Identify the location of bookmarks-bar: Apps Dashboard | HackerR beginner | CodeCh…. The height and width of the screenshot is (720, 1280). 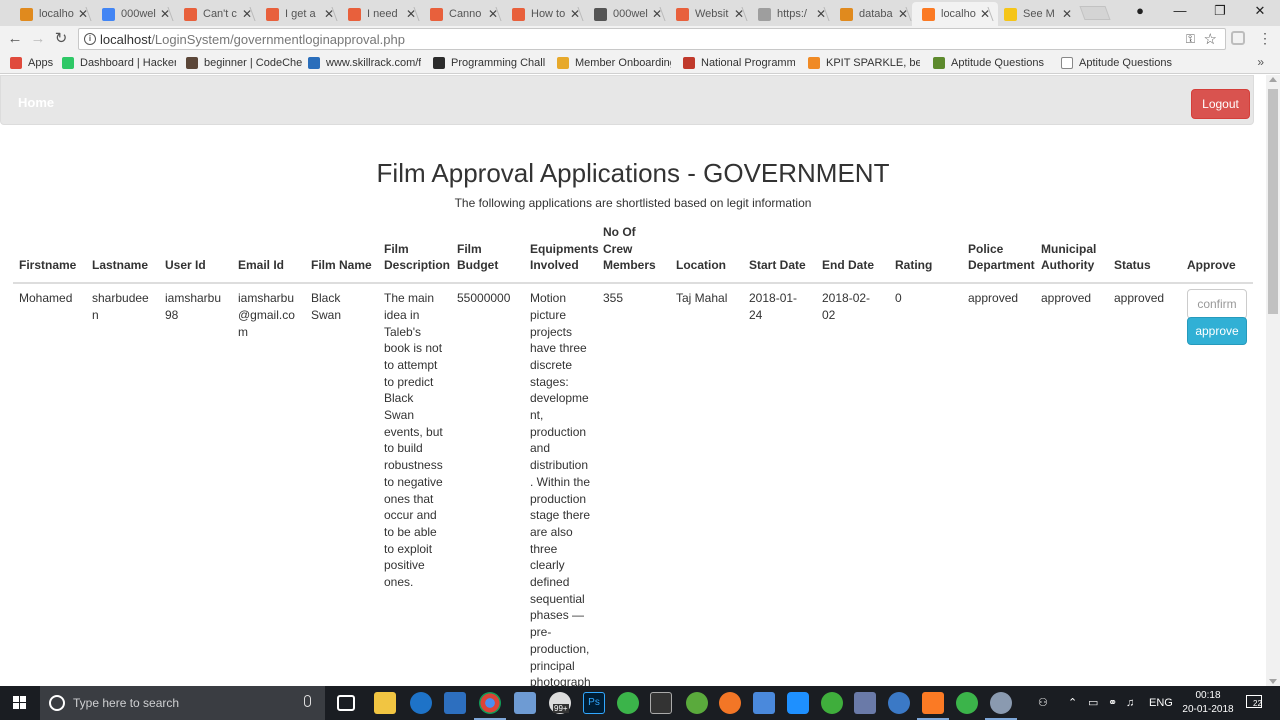
(640, 63).